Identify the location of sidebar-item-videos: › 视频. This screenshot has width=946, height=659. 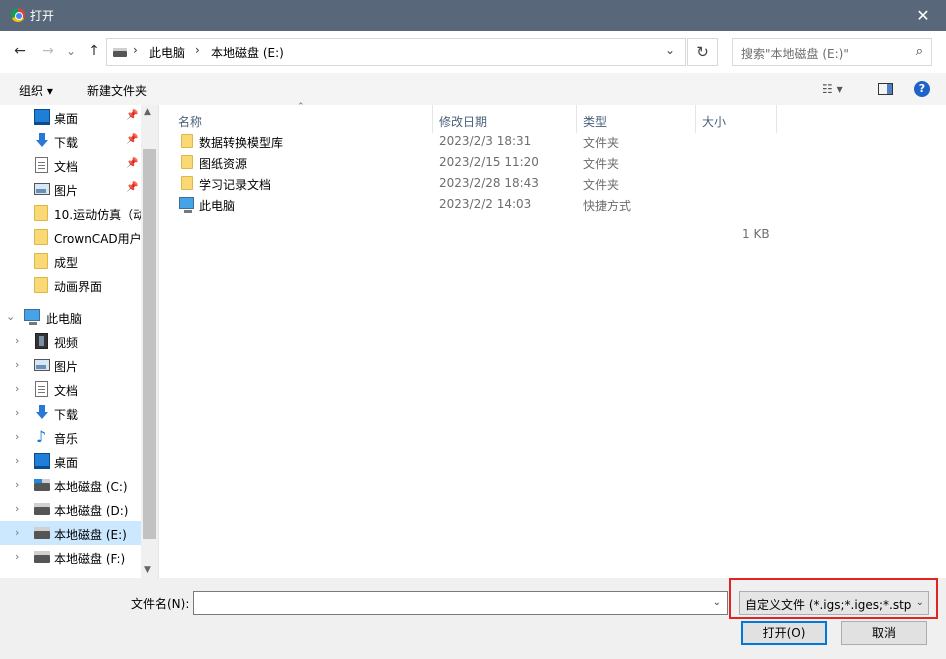
(70, 341).